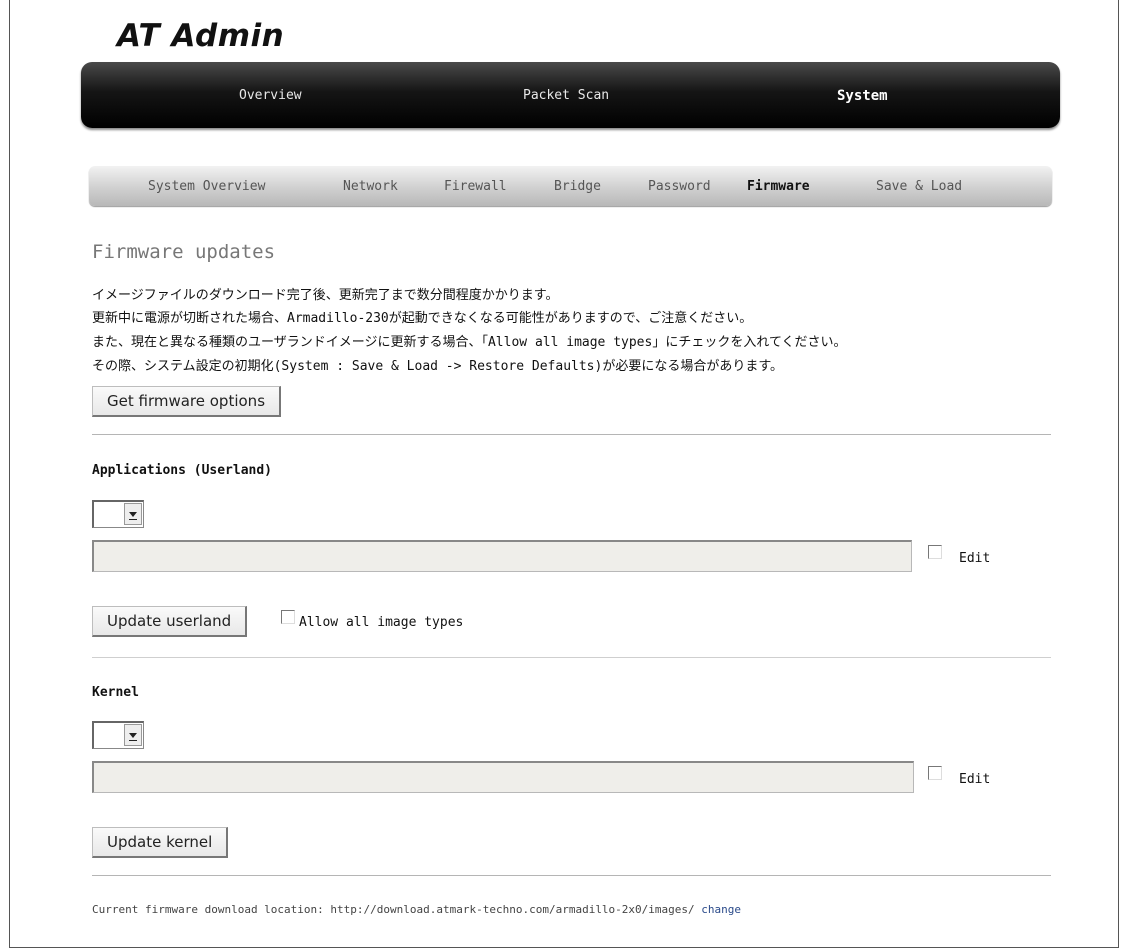 The width and height of the screenshot is (1130, 948). I want to click on app-logo: AT Admin, so click(201, 36).